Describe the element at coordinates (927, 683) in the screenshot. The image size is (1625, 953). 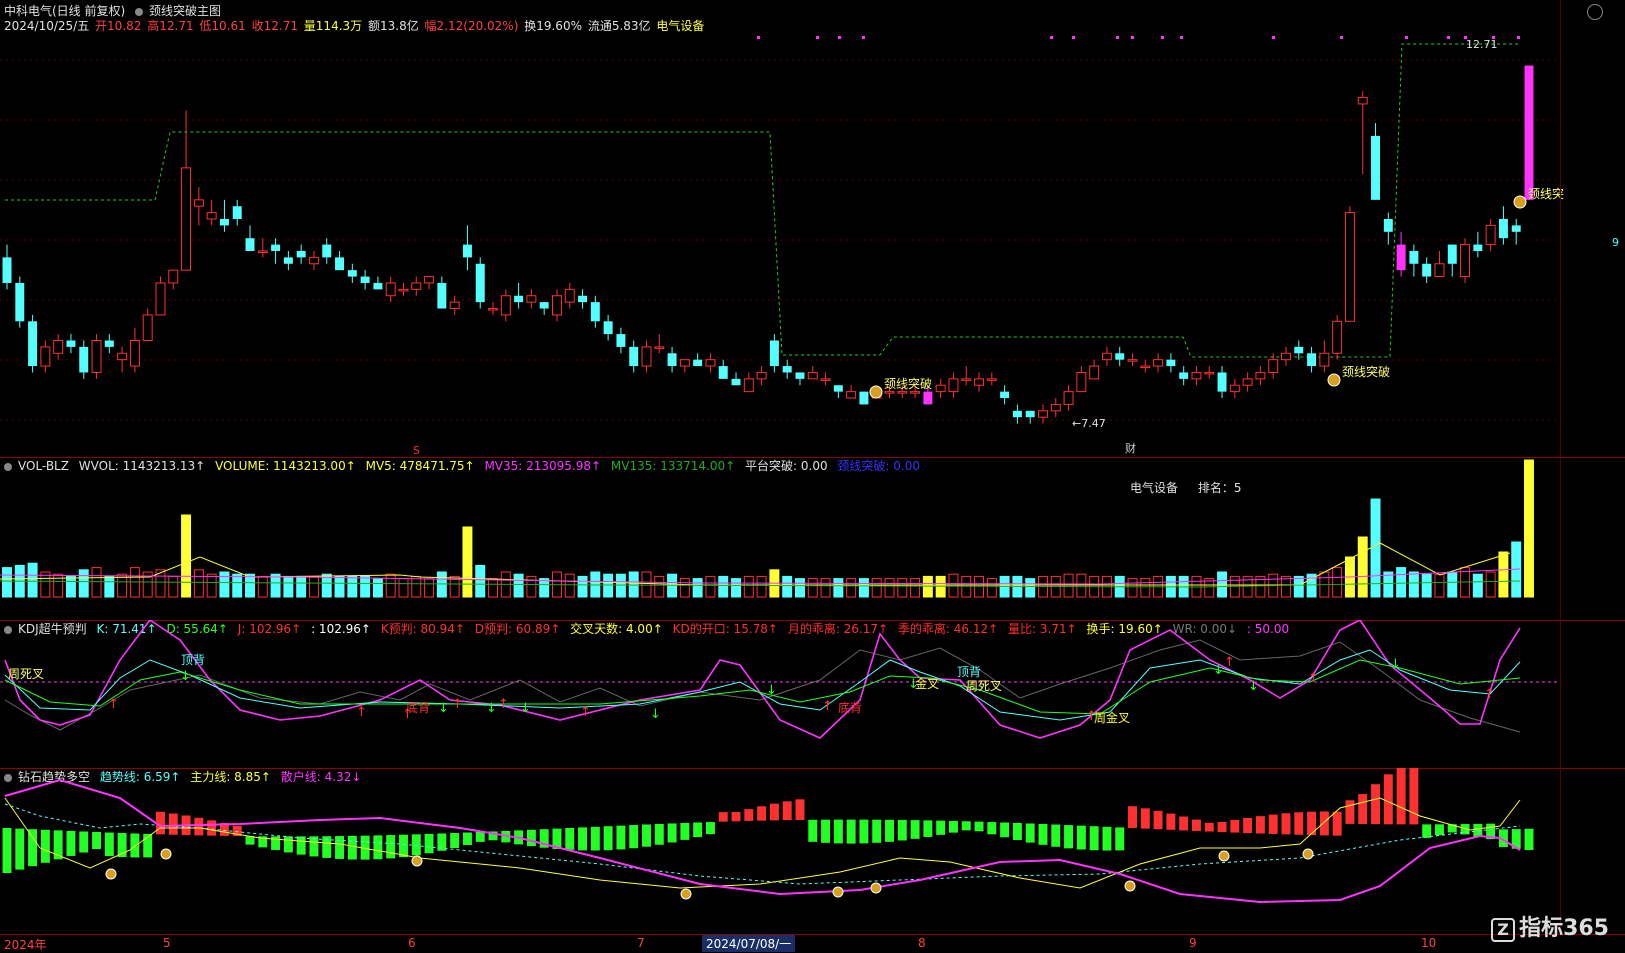
I see `kdj-signal-label: 金叉` at that location.